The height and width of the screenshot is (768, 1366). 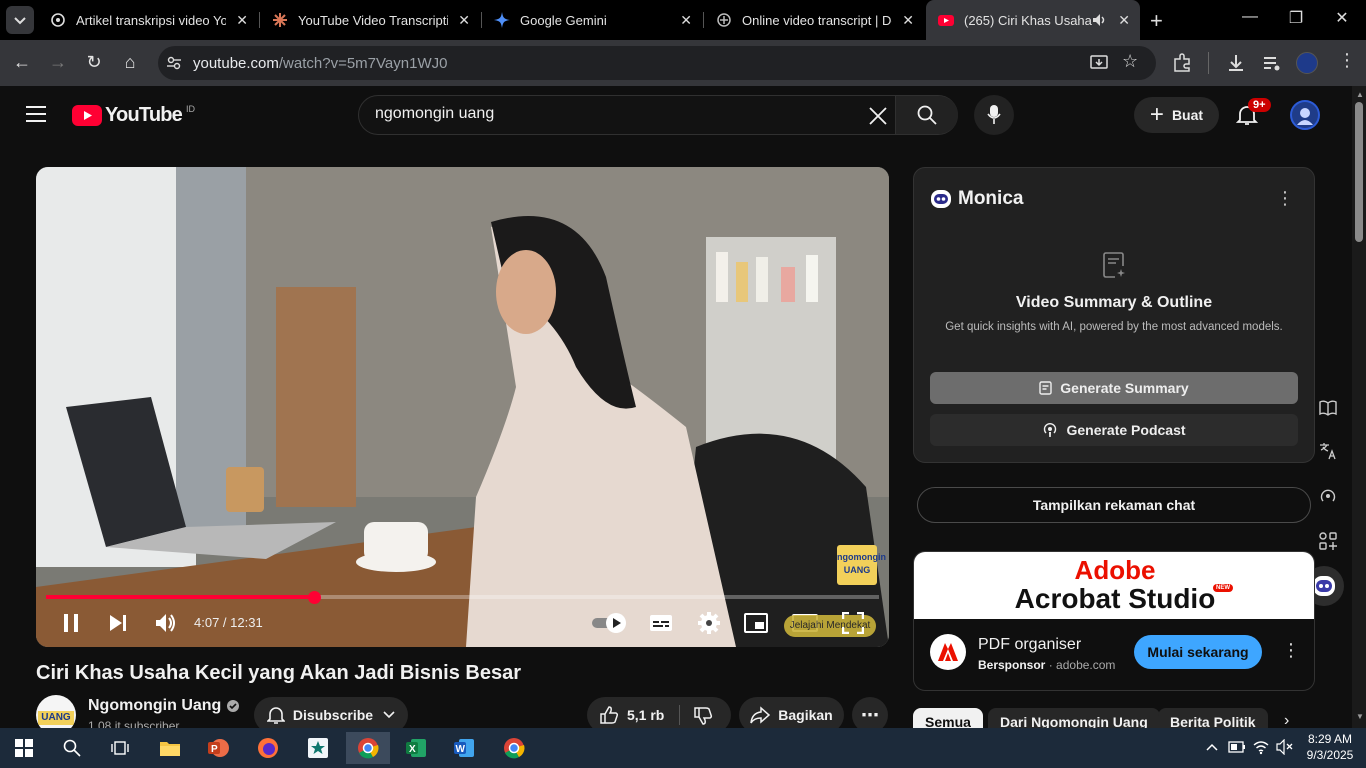 What do you see at coordinates (1330, 739) in the screenshot?
I see `clock-time: 8:29 AM` at bounding box center [1330, 739].